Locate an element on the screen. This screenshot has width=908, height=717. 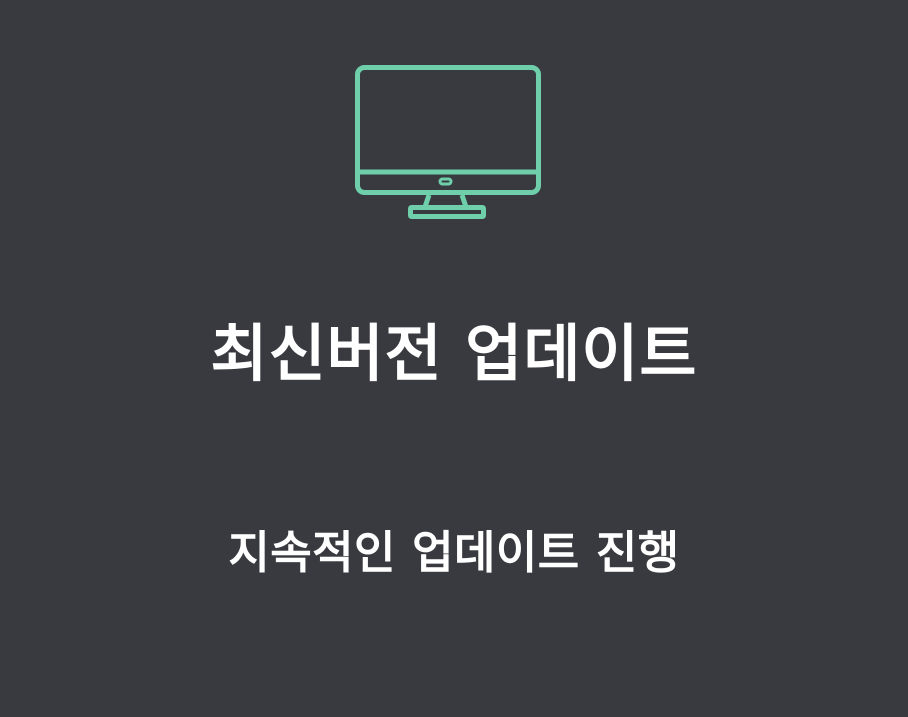
feature-title: 최신버전 업데이트 is located at coordinates (454, 353).